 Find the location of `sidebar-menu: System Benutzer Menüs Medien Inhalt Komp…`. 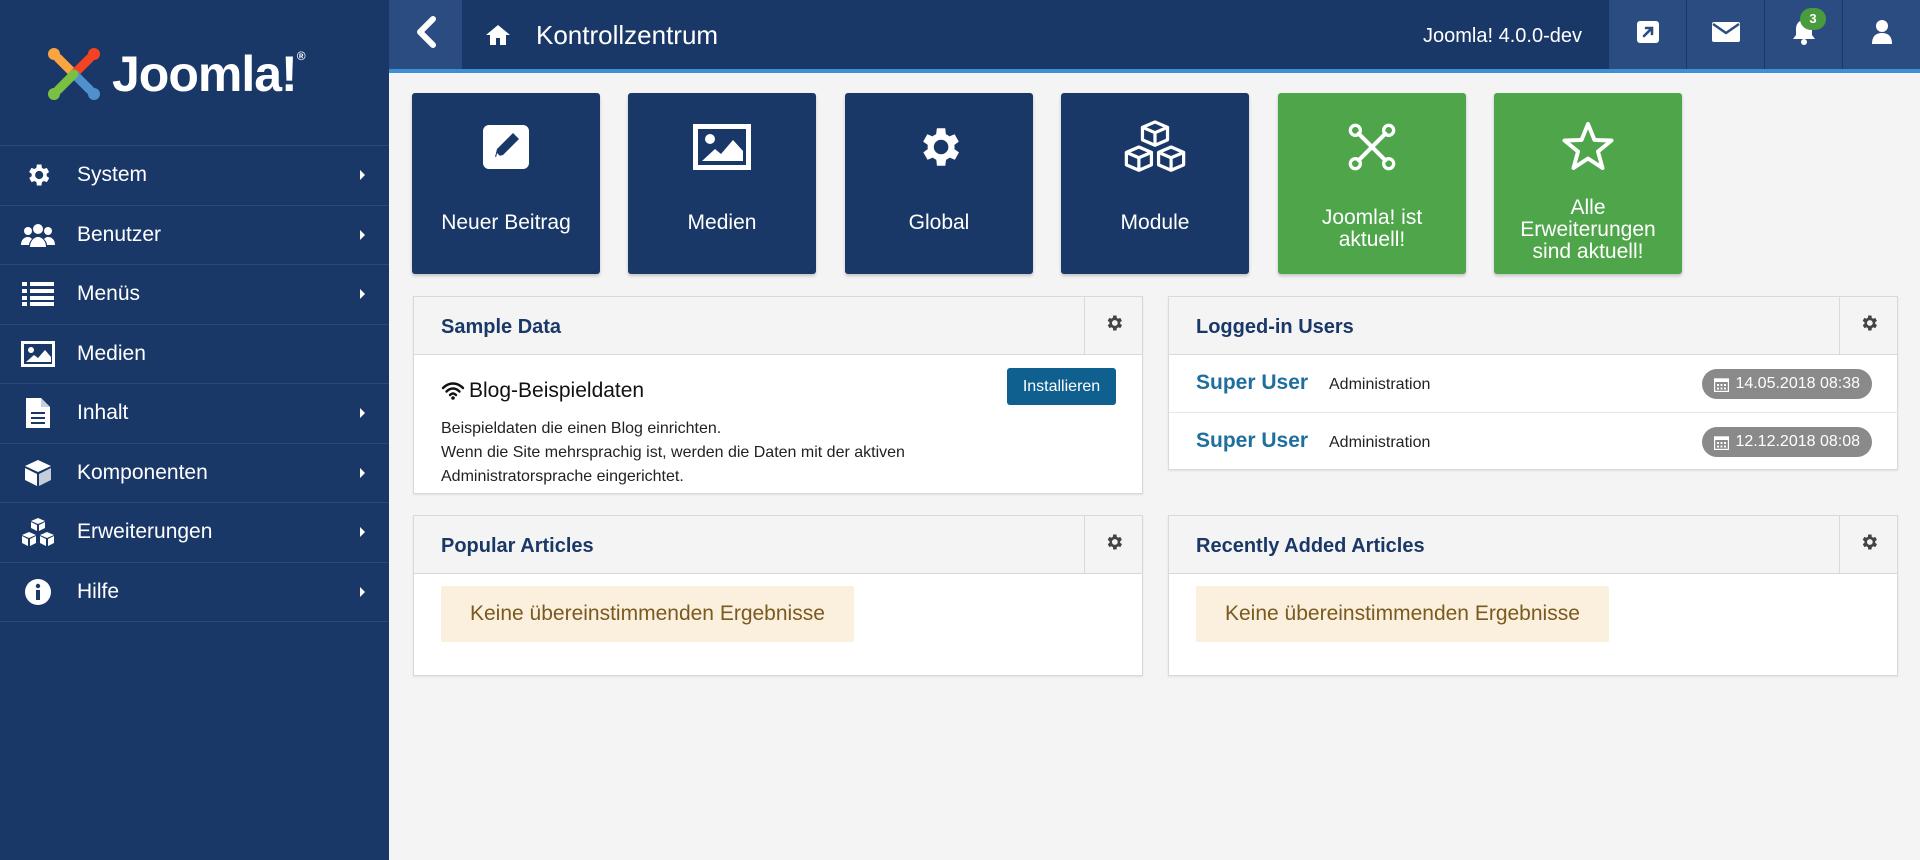

sidebar-menu: System Benutzer Menüs Medien Inhalt Komp… is located at coordinates (194, 383).